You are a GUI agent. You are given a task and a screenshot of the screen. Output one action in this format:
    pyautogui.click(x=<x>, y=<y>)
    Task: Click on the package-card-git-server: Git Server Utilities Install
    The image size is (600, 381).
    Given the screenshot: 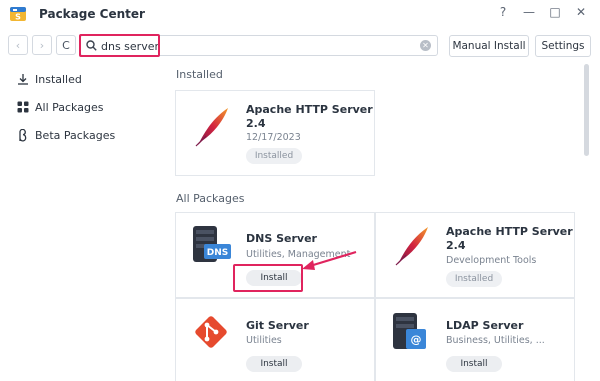 What is the action you would take?
    pyautogui.click(x=275, y=339)
    